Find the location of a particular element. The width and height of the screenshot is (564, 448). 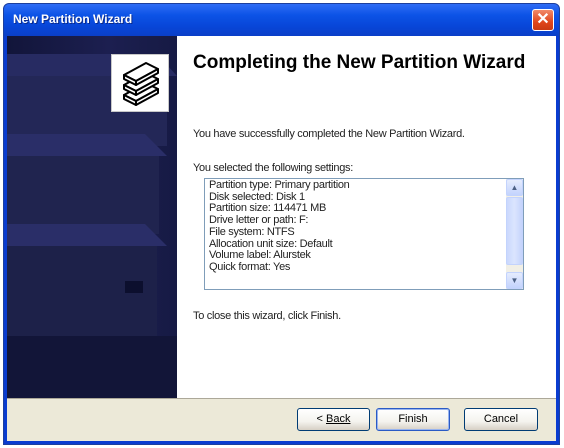

back-button-label: Back is located at coordinates (338, 419).